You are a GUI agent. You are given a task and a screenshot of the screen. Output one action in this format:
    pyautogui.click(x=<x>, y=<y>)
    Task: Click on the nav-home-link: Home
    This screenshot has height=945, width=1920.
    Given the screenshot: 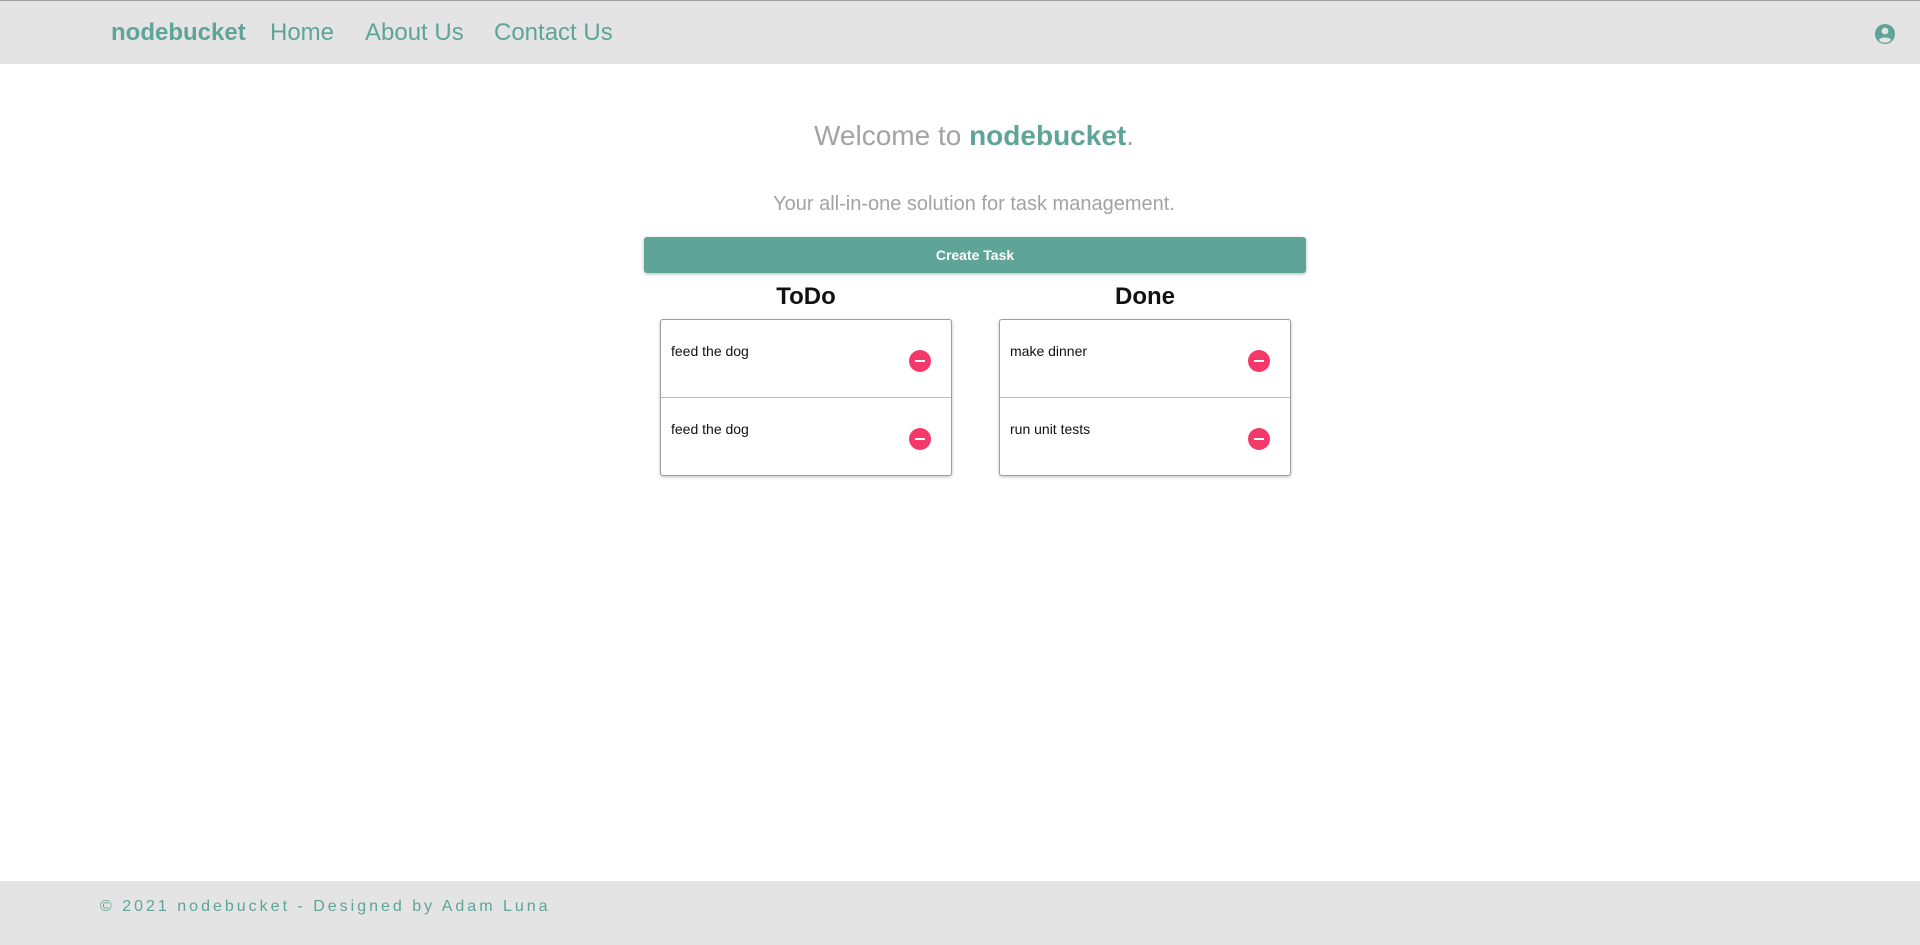 What is the action you would take?
    pyautogui.click(x=302, y=33)
    